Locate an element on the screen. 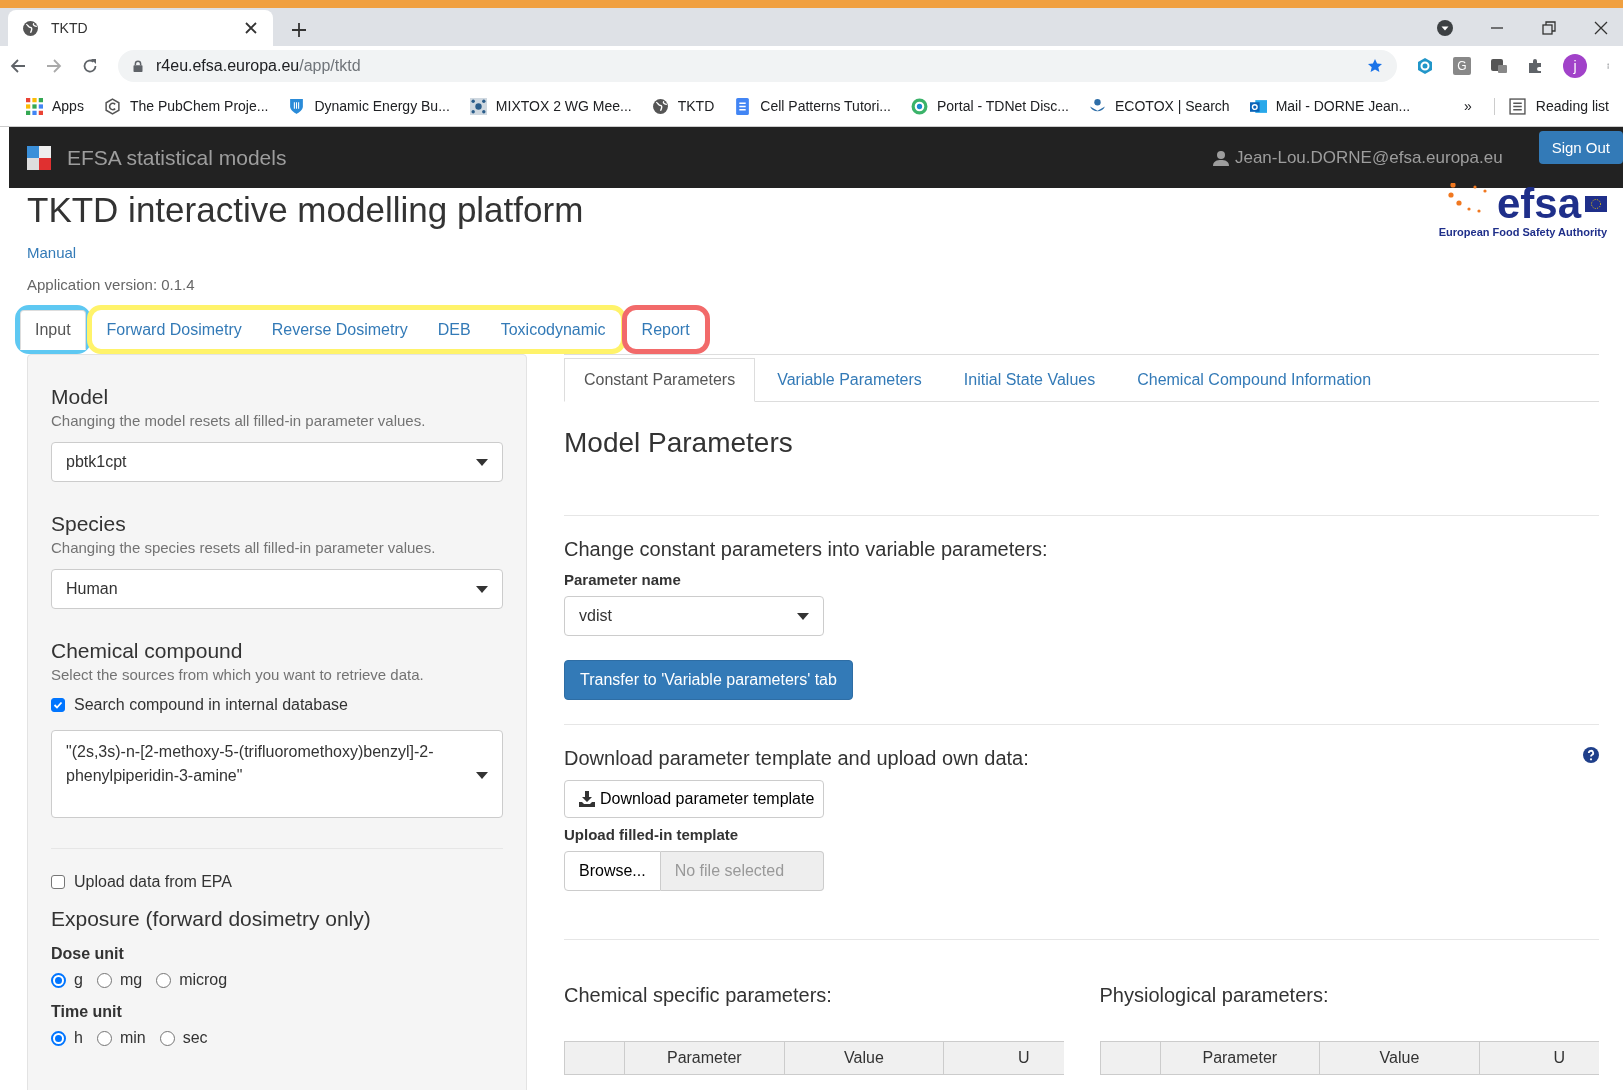  tab: Variable Parameters is located at coordinates (849, 380).